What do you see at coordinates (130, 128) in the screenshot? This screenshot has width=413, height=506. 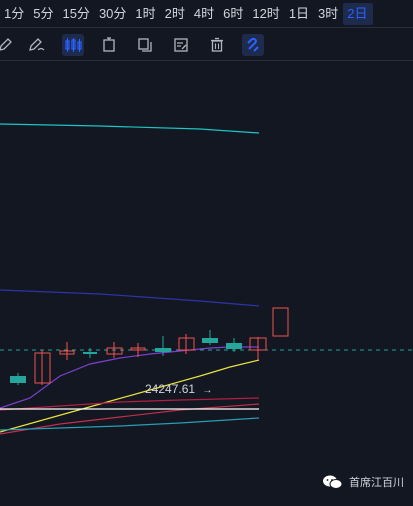 I see `ma-cyan-line` at bounding box center [130, 128].